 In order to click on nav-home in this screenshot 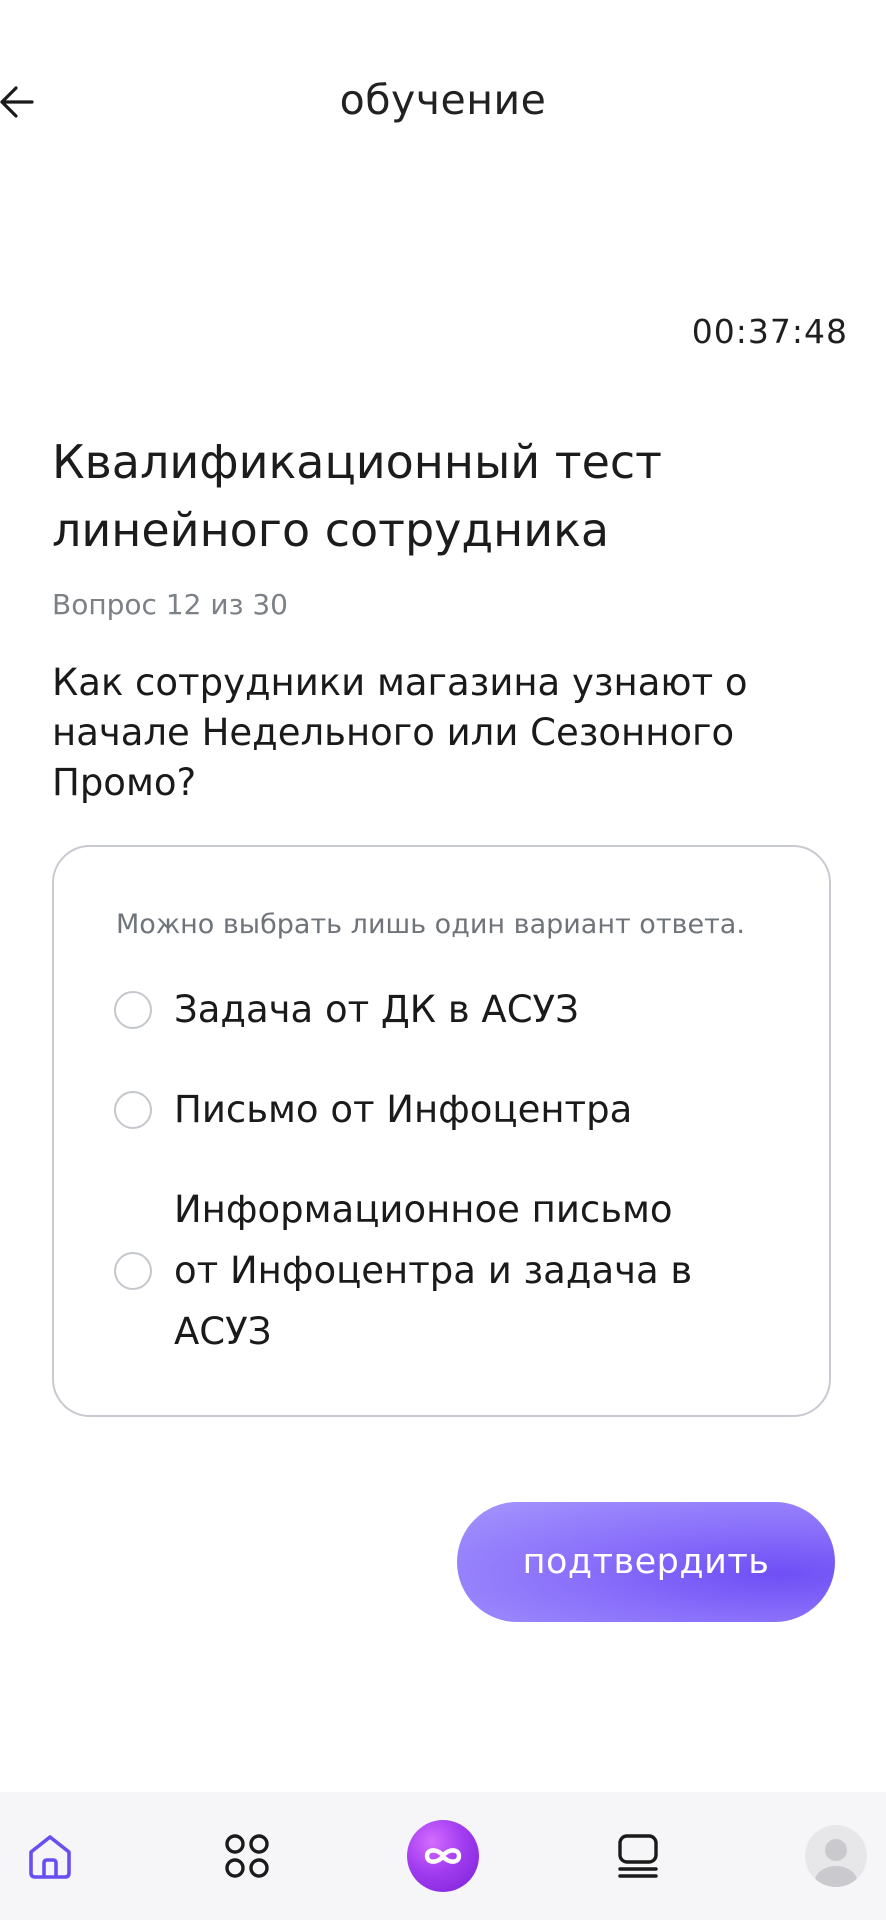, I will do `click(50, 1856)`.